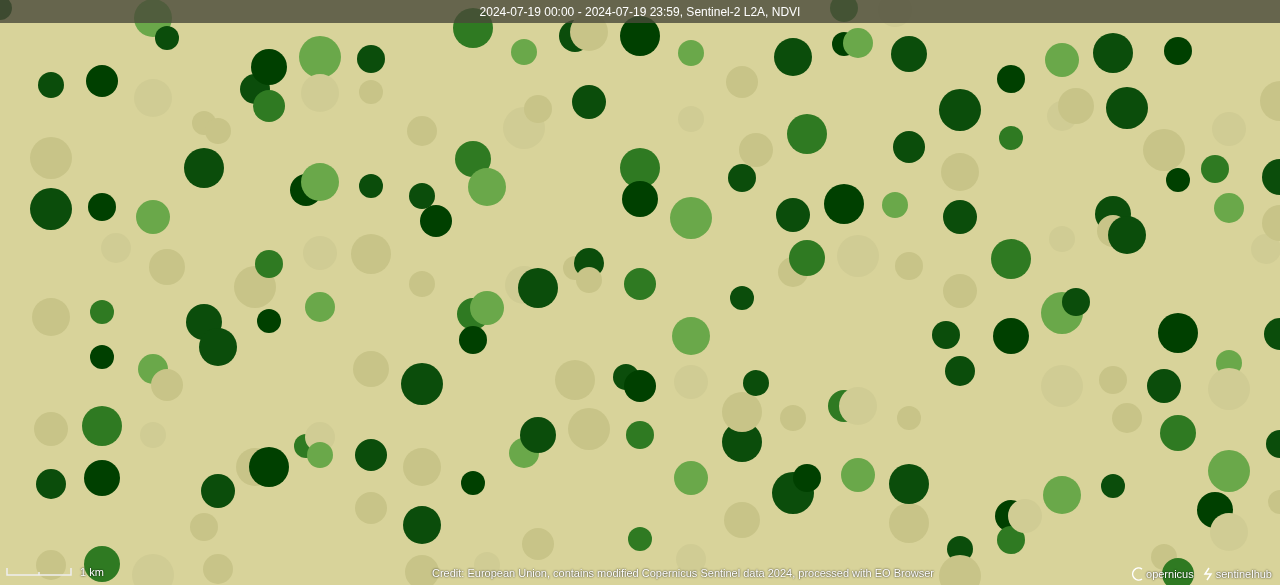 This screenshot has width=1280, height=585. I want to click on scale-label: 1 km, so click(92, 572).